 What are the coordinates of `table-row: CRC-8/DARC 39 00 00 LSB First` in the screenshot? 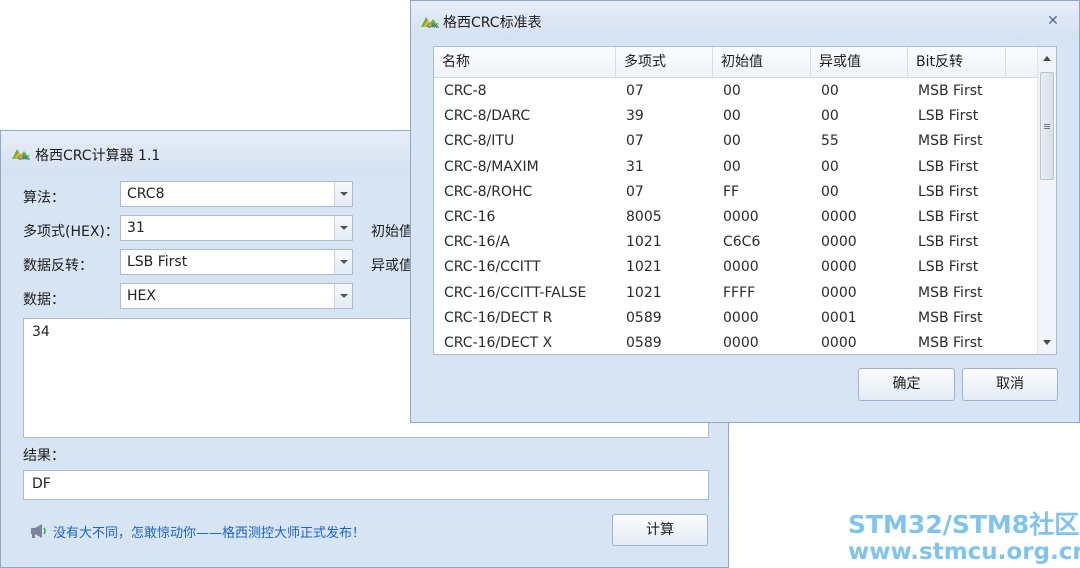 It's located at (736, 116).